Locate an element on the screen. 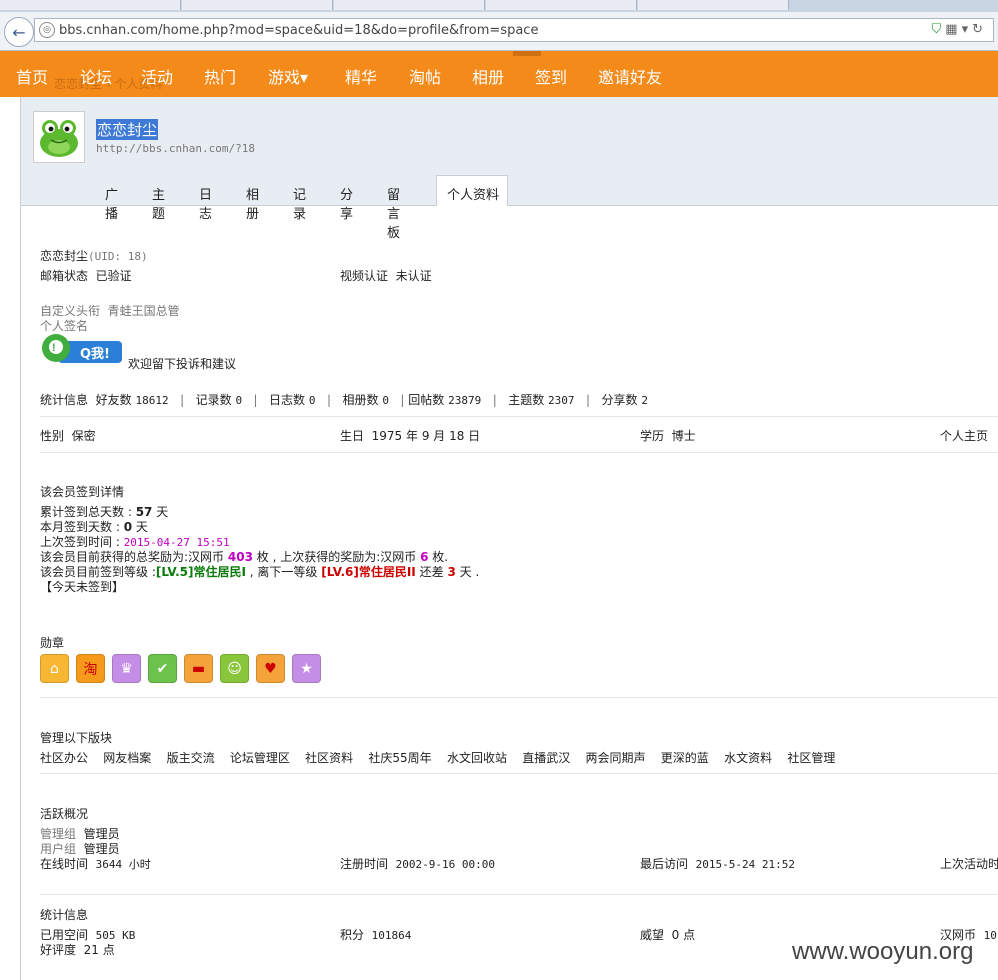  nav-item-forum: 论坛 is located at coordinates (96, 76).